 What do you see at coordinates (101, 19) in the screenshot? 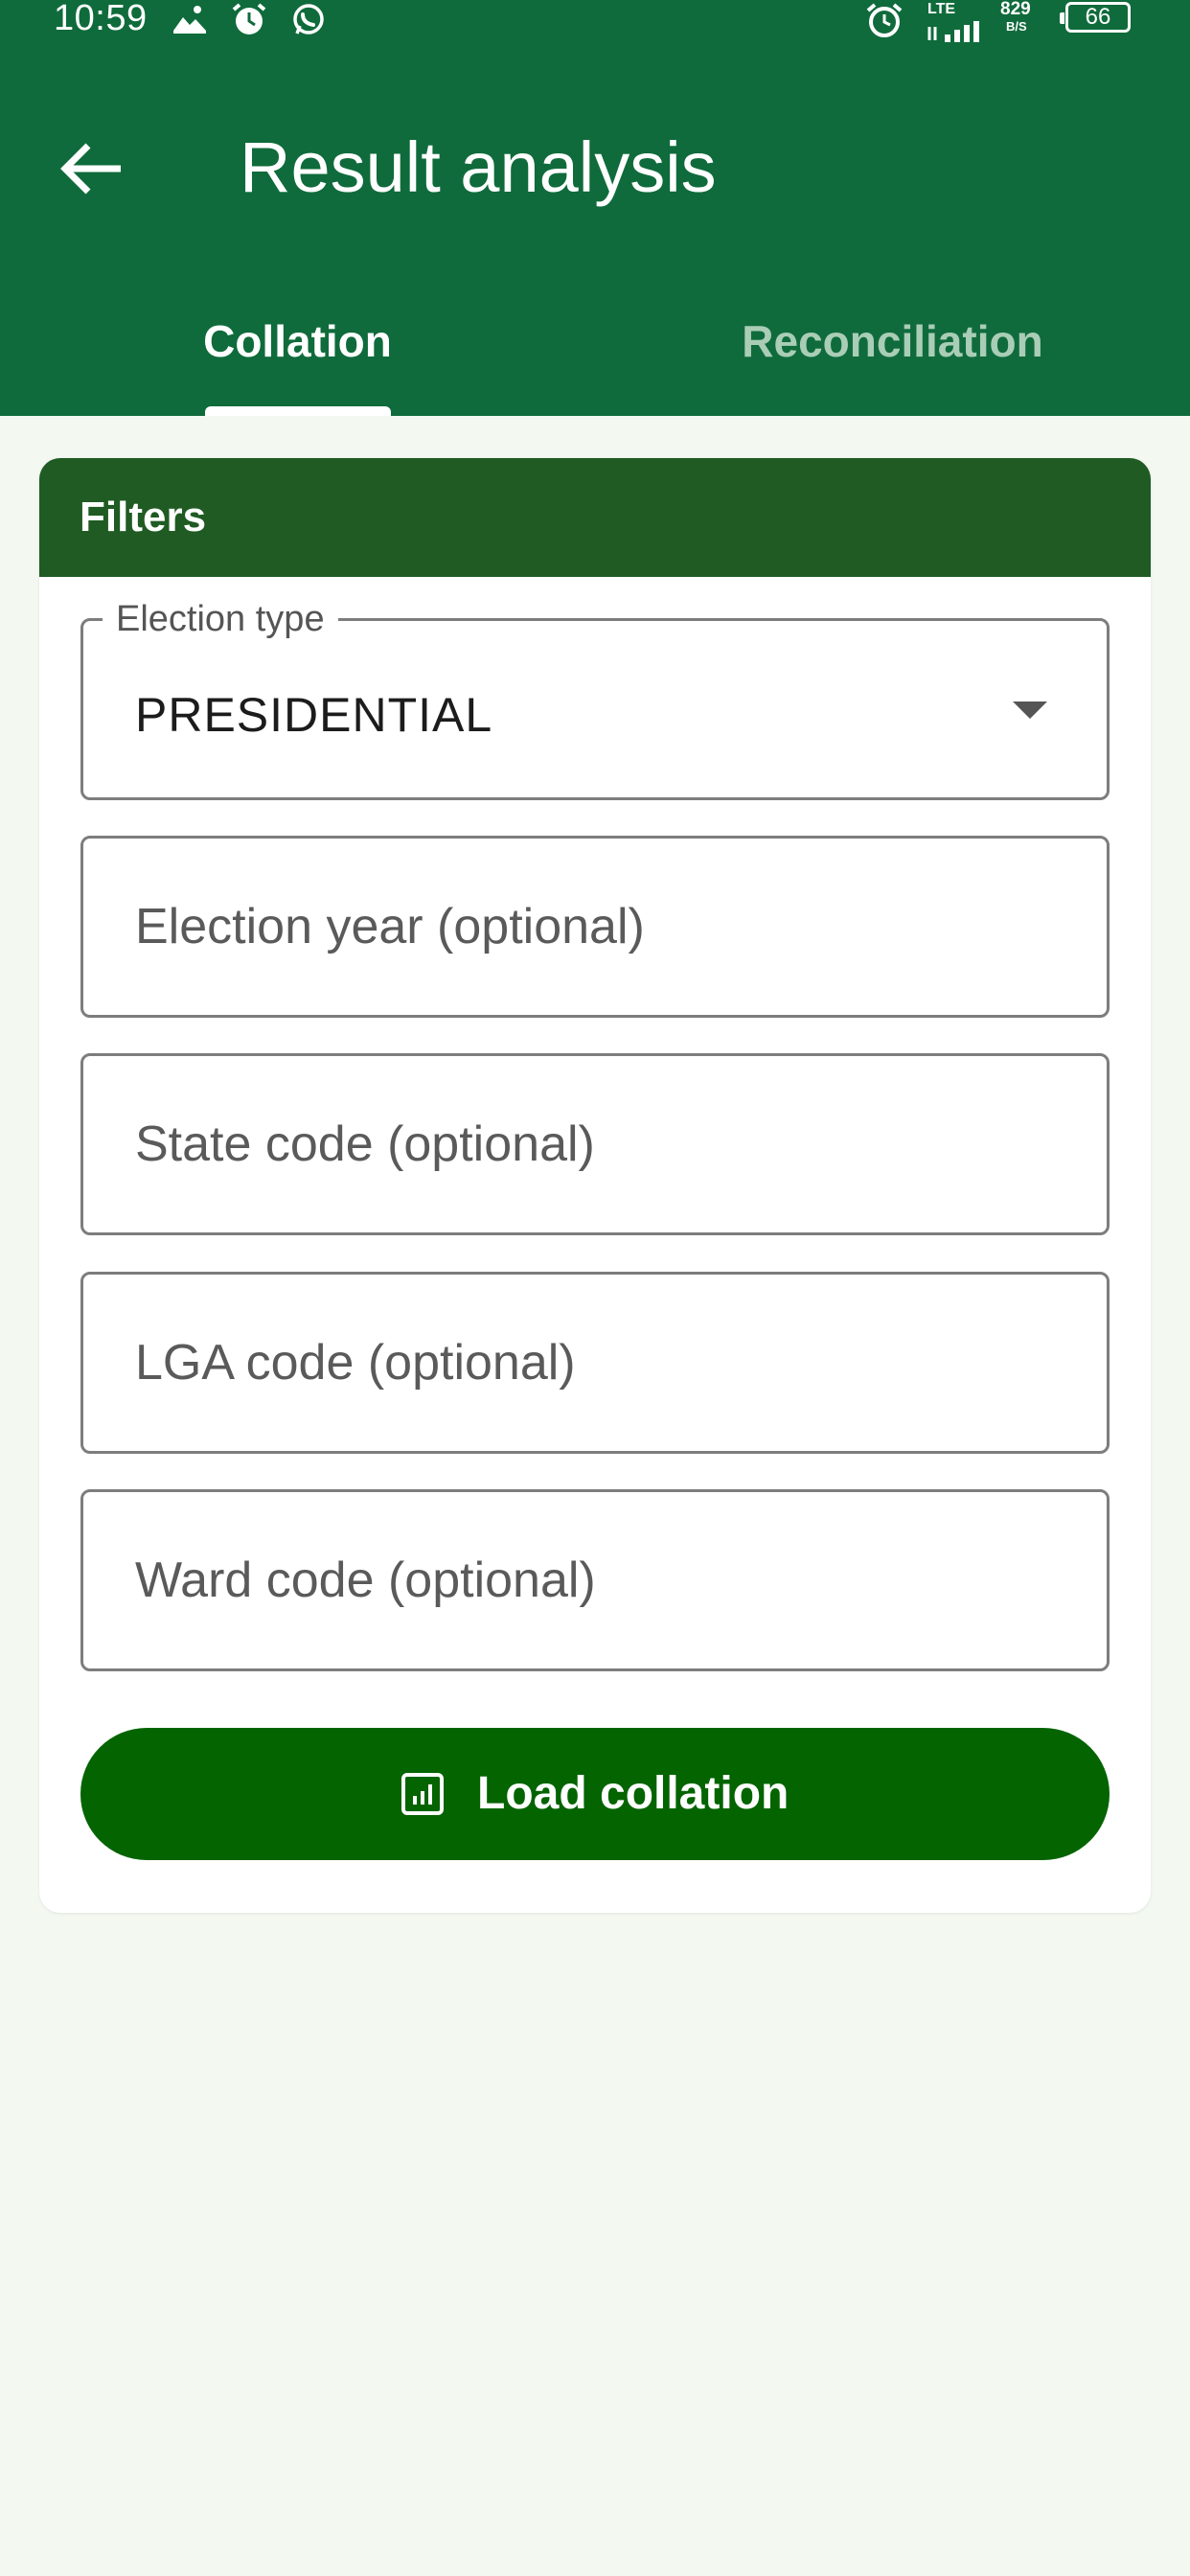
I see `status-time: 10:59` at bounding box center [101, 19].